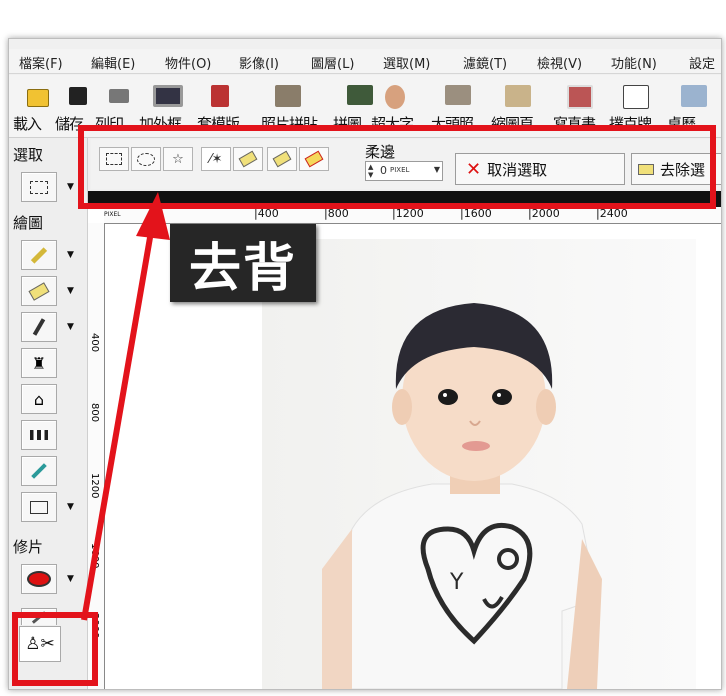 The width and height of the screenshot is (726, 696). I want to click on callout-text: 去背, so click(242, 268).